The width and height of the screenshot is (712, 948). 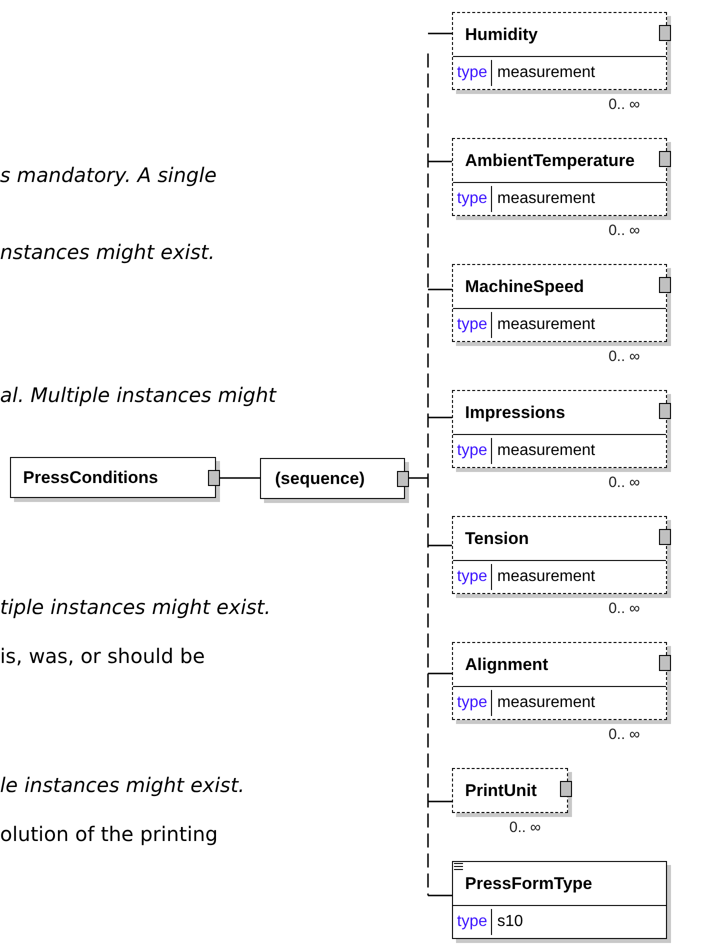 What do you see at coordinates (90, 477) in the screenshot?
I see `root-element-name: PressConditions` at bounding box center [90, 477].